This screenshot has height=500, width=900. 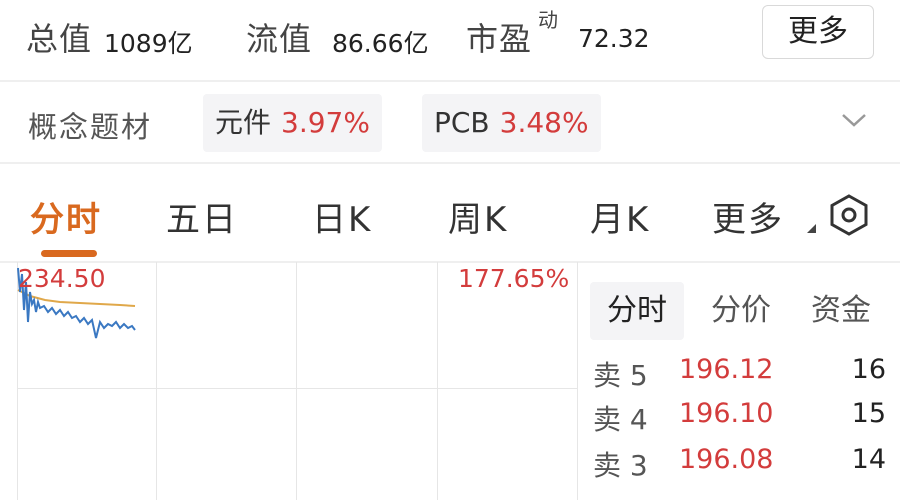 I want to click on float-value-label: 流值, so click(x=279, y=39).